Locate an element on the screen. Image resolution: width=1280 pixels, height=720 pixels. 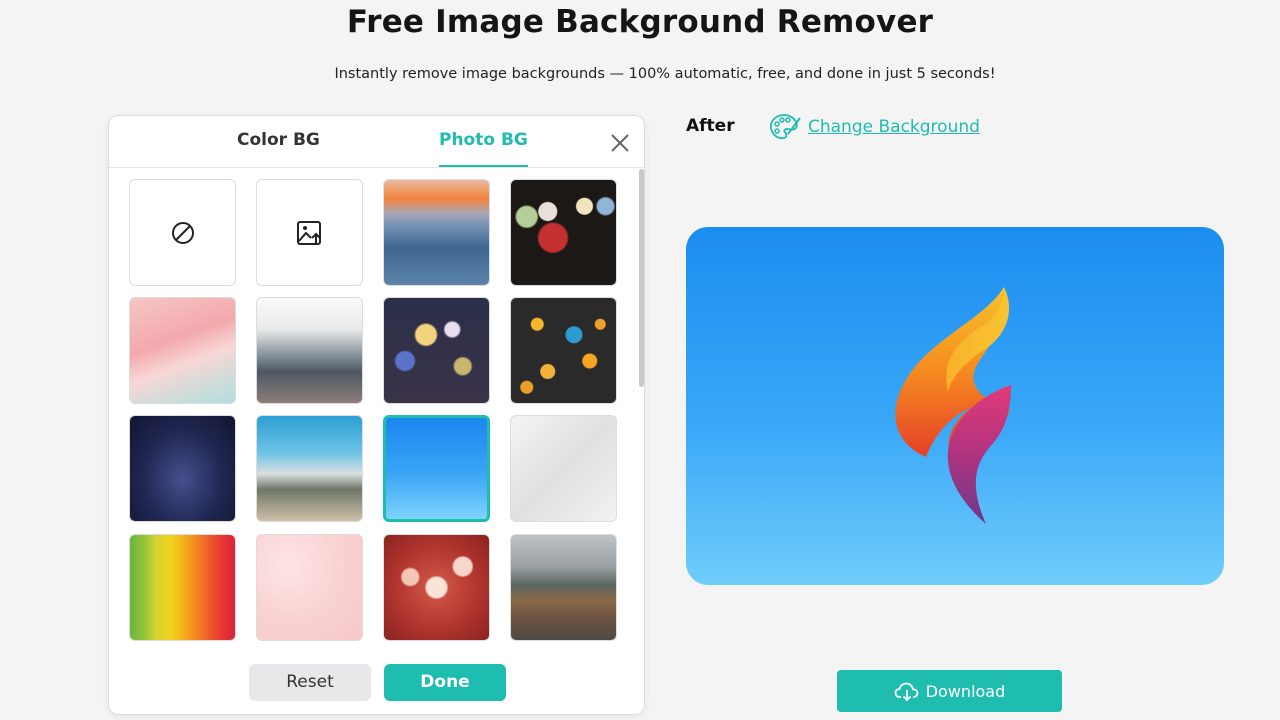
upload-image-icon is located at coordinates (308, 232).